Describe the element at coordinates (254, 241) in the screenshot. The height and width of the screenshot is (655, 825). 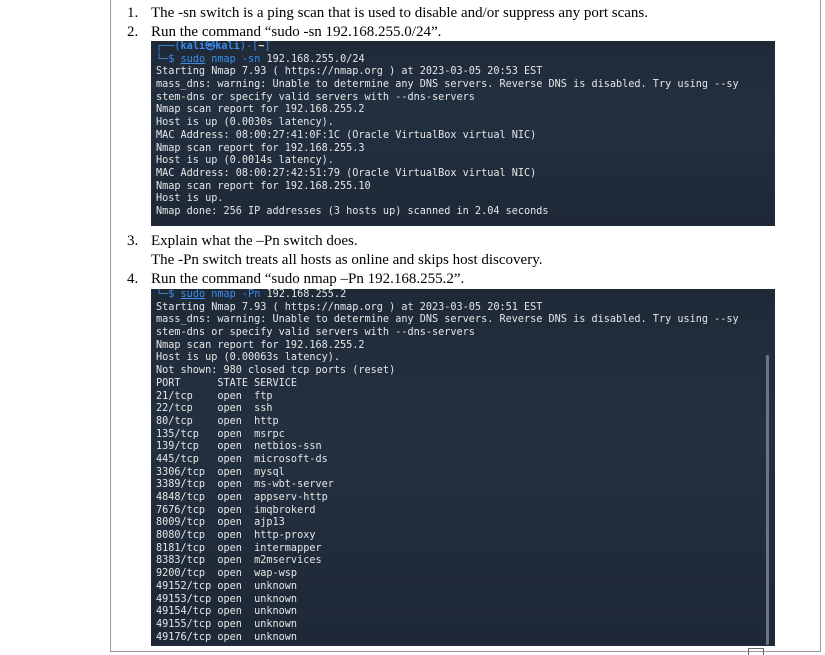
I see `list-text: Explain what the –Pn switch does.` at that location.